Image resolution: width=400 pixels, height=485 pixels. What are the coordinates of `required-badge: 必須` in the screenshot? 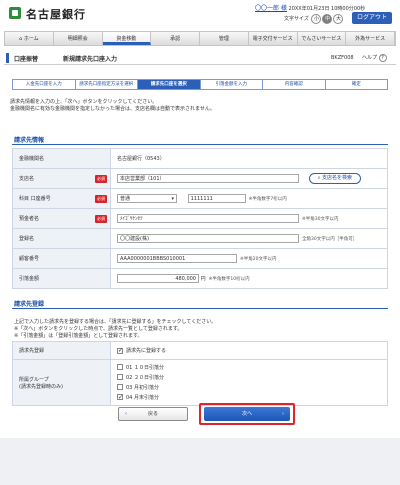 It's located at (101, 198).